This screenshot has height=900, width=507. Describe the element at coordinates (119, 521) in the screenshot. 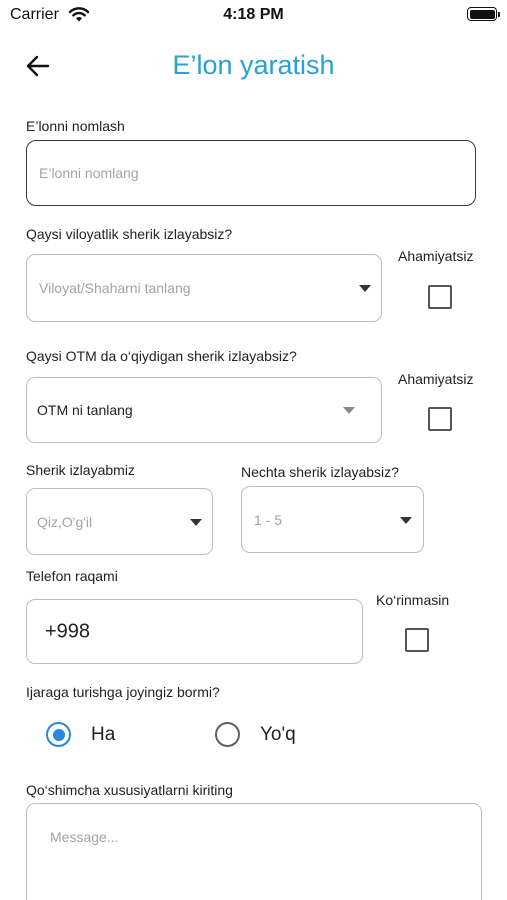

I see `gender-dropdown: Qiz,O'g'il` at that location.